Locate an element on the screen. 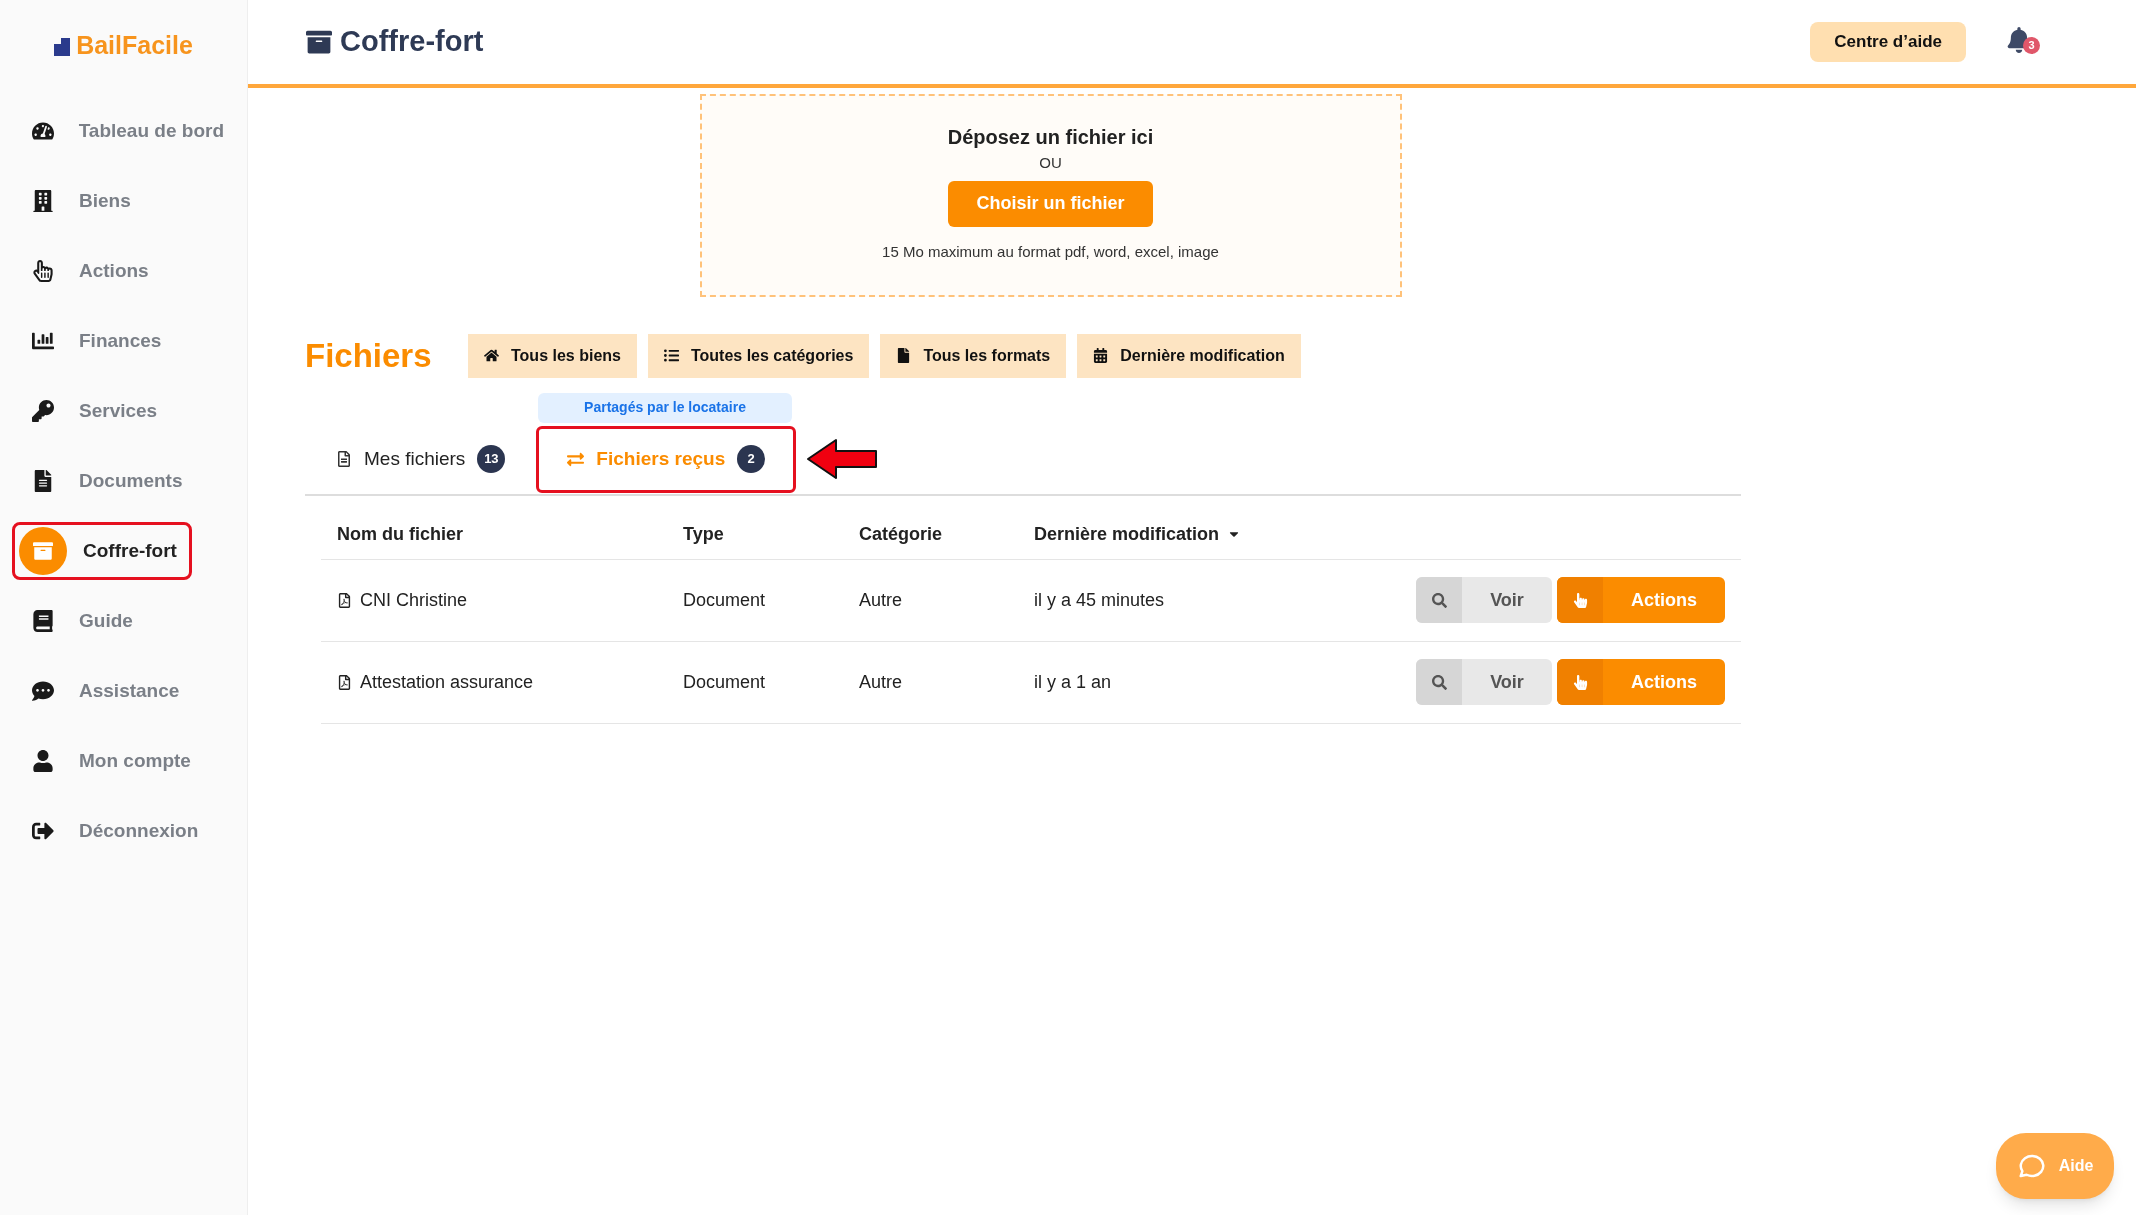 The height and width of the screenshot is (1215, 2136). sidebar-item: Mon compte is located at coordinates (123, 761).